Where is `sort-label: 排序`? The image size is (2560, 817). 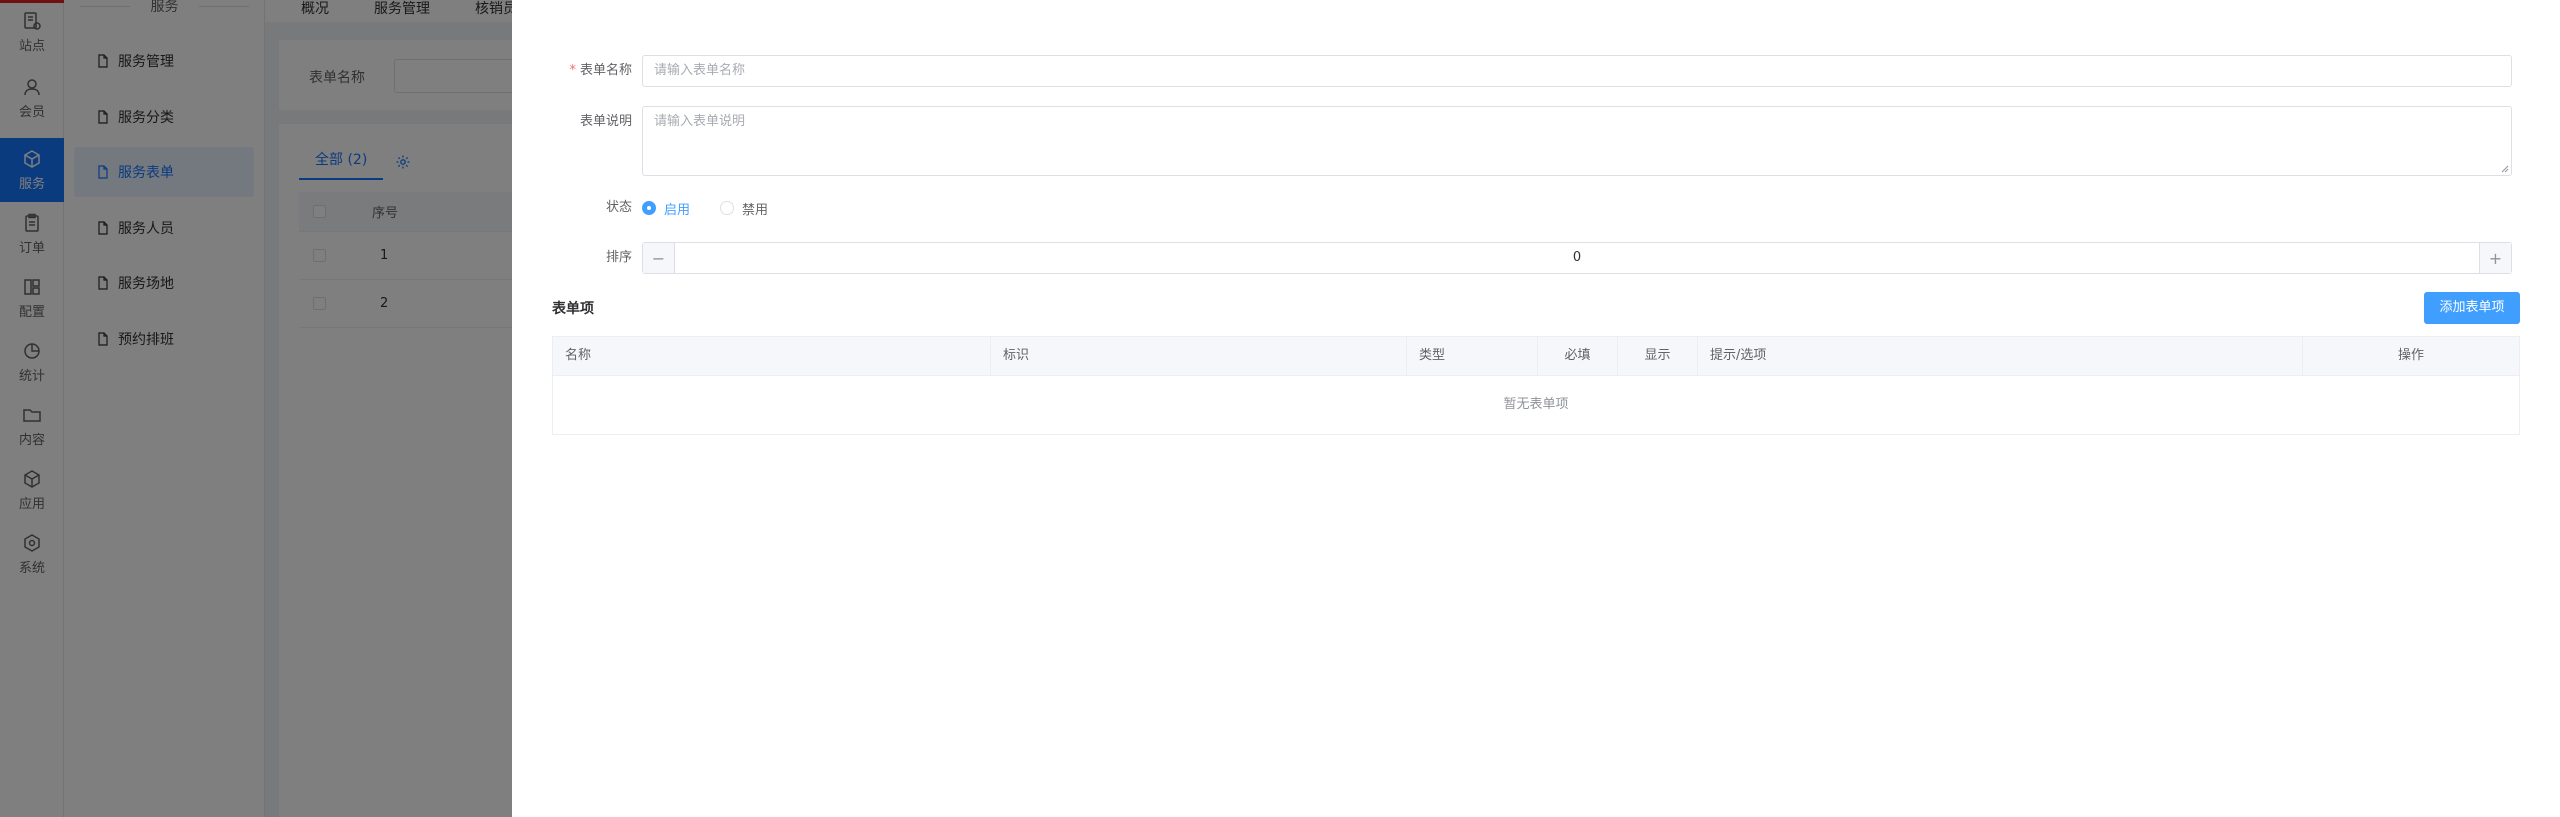 sort-label: 排序 is located at coordinates (618, 257).